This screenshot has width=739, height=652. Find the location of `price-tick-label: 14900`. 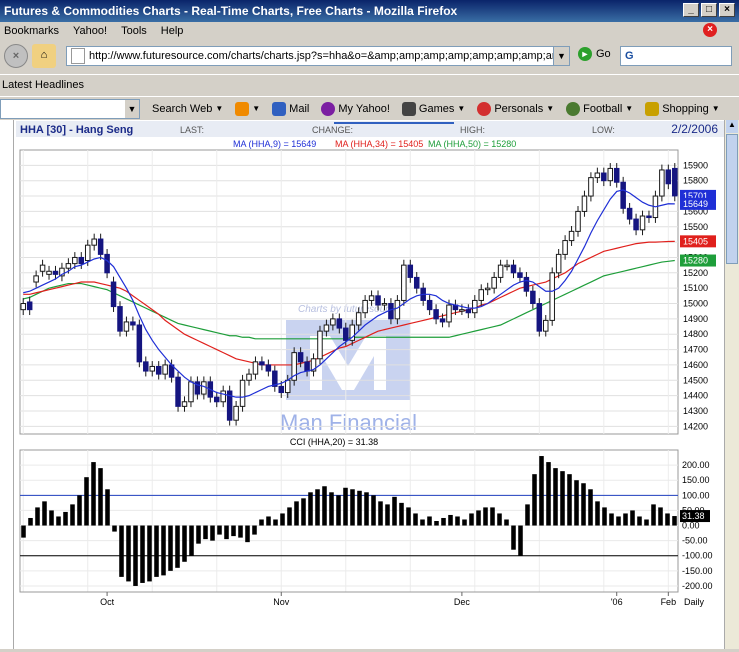

price-tick-label: 14900 is located at coordinates (695, 319).